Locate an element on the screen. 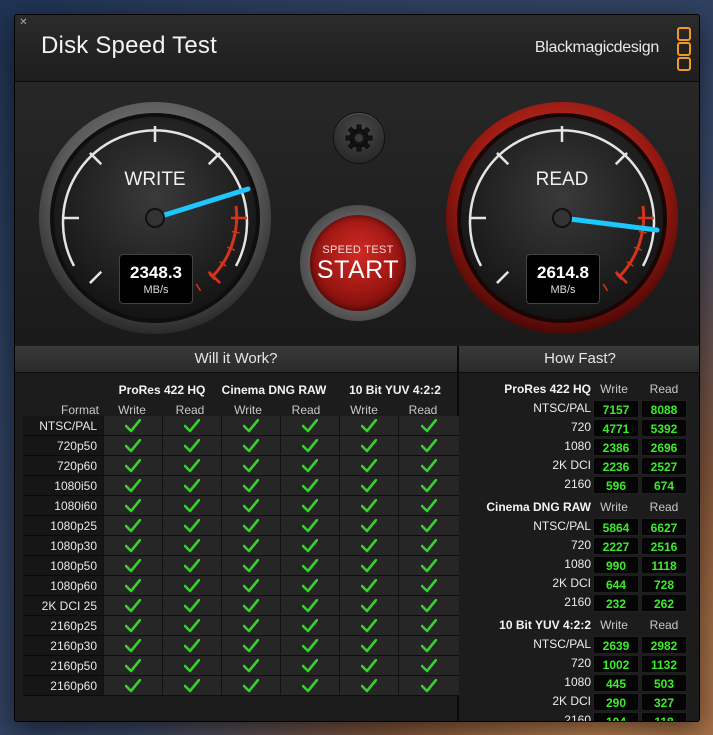 The height and width of the screenshot is (735, 713). speed-test-start-button: SPEED TEST START is located at coordinates (358, 263).